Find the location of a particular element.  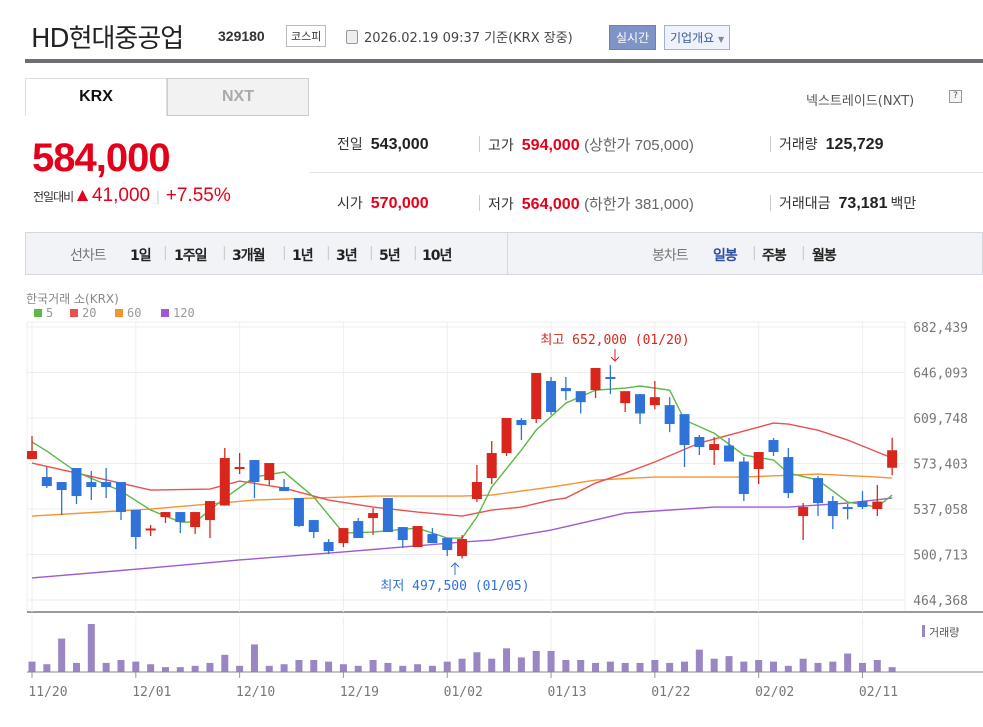

candle-weekly: 주봉 is located at coordinates (774, 255).